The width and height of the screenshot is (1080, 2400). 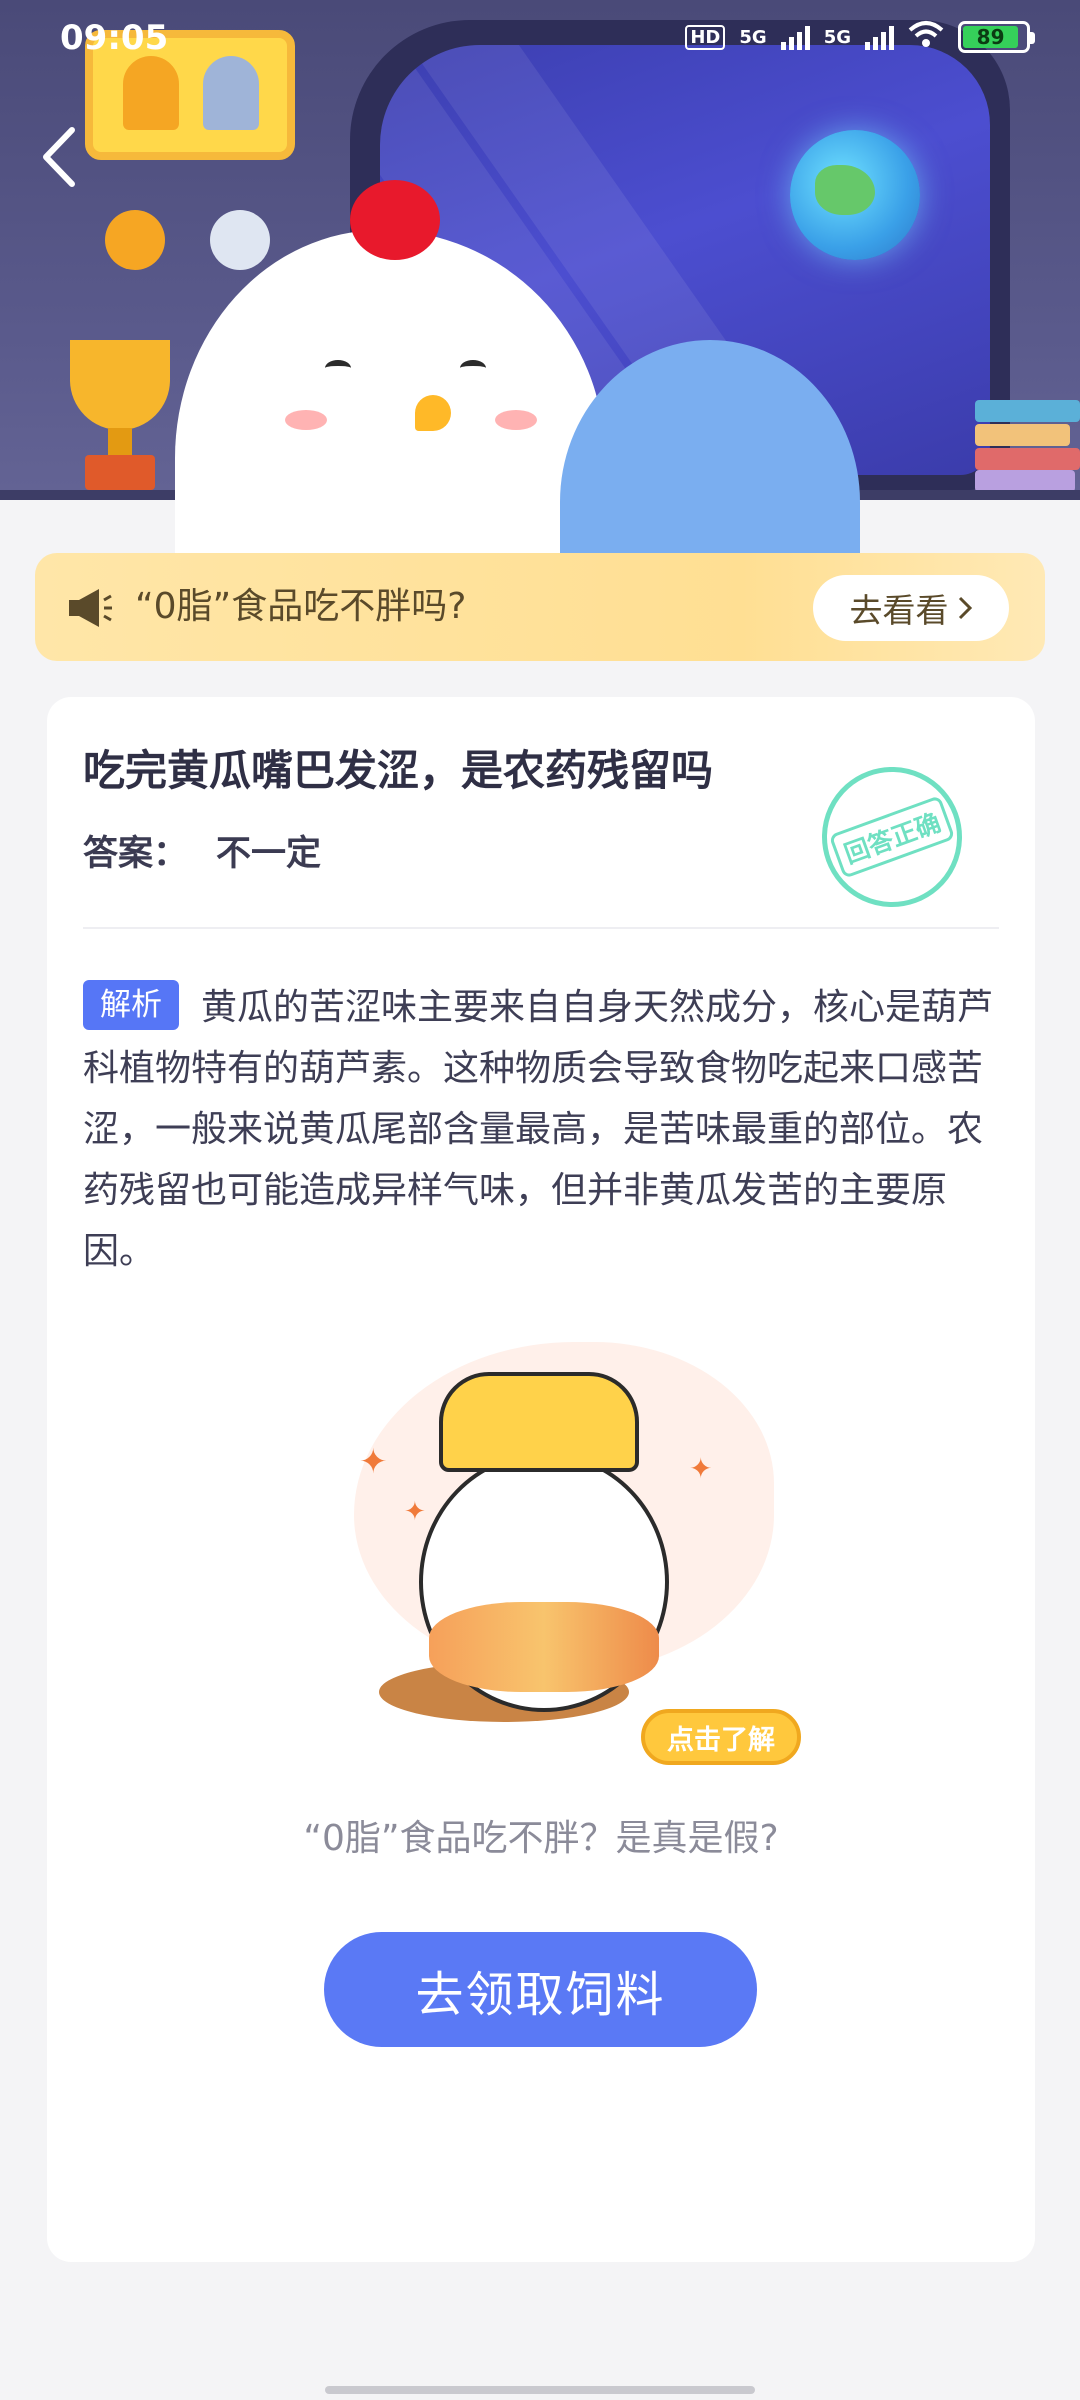 I want to click on planet-illustration, so click(x=855, y=195).